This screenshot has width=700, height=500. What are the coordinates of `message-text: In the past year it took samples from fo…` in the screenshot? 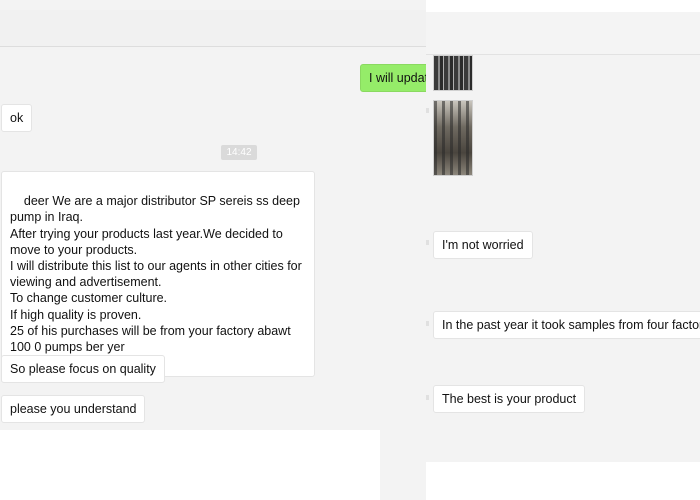 It's located at (571, 325).